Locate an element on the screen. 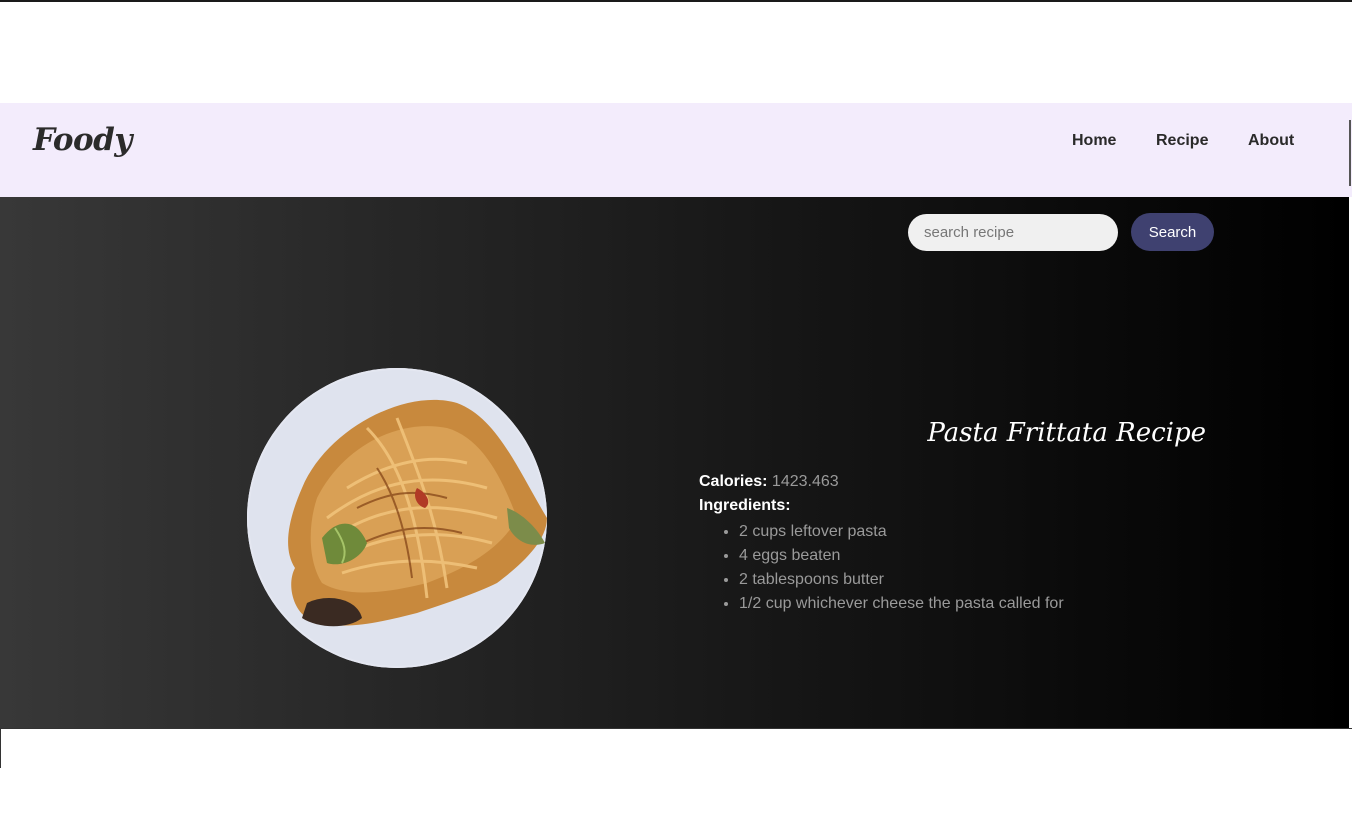  recipe-title: Pasta Frittata Recipe is located at coordinates (1066, 433).